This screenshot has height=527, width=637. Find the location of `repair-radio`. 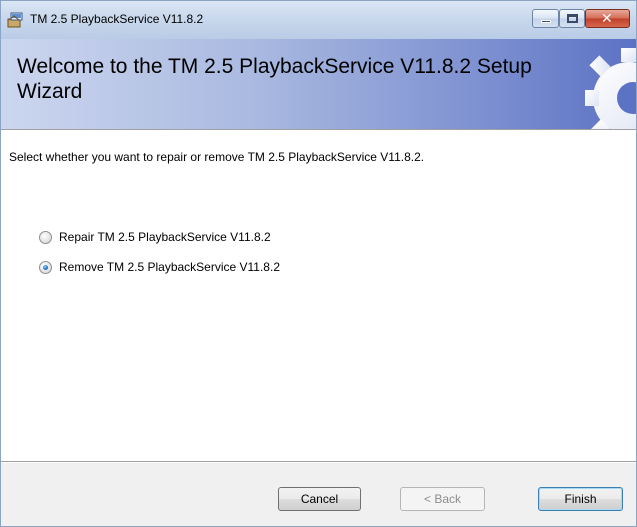

repair-radio is located at coordinates (45, 237).